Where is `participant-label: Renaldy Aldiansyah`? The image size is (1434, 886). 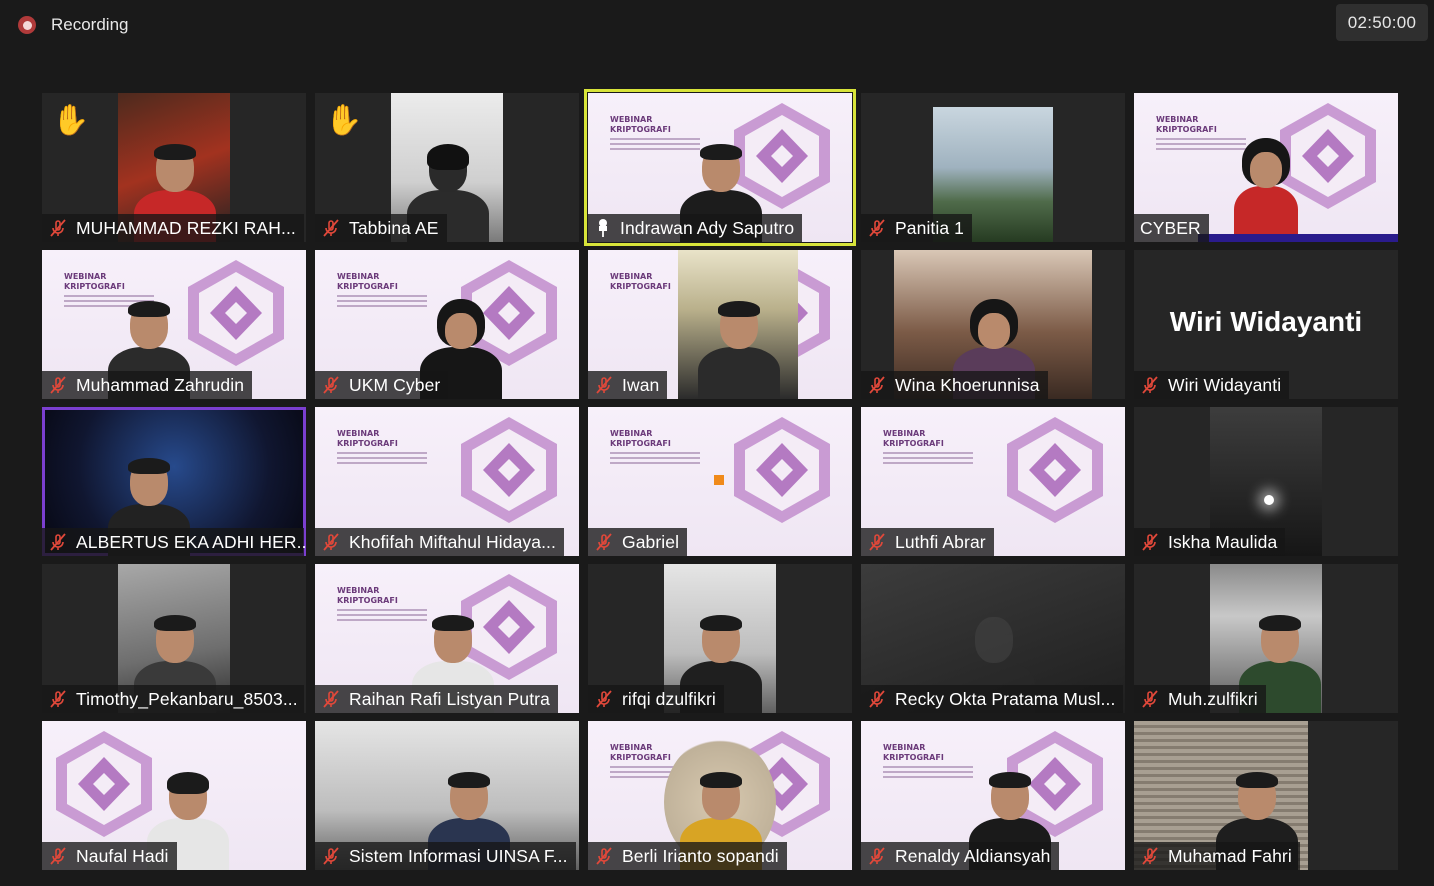
participant-label: Renaldy Aldiansyah is located at coordinates (960, 856).